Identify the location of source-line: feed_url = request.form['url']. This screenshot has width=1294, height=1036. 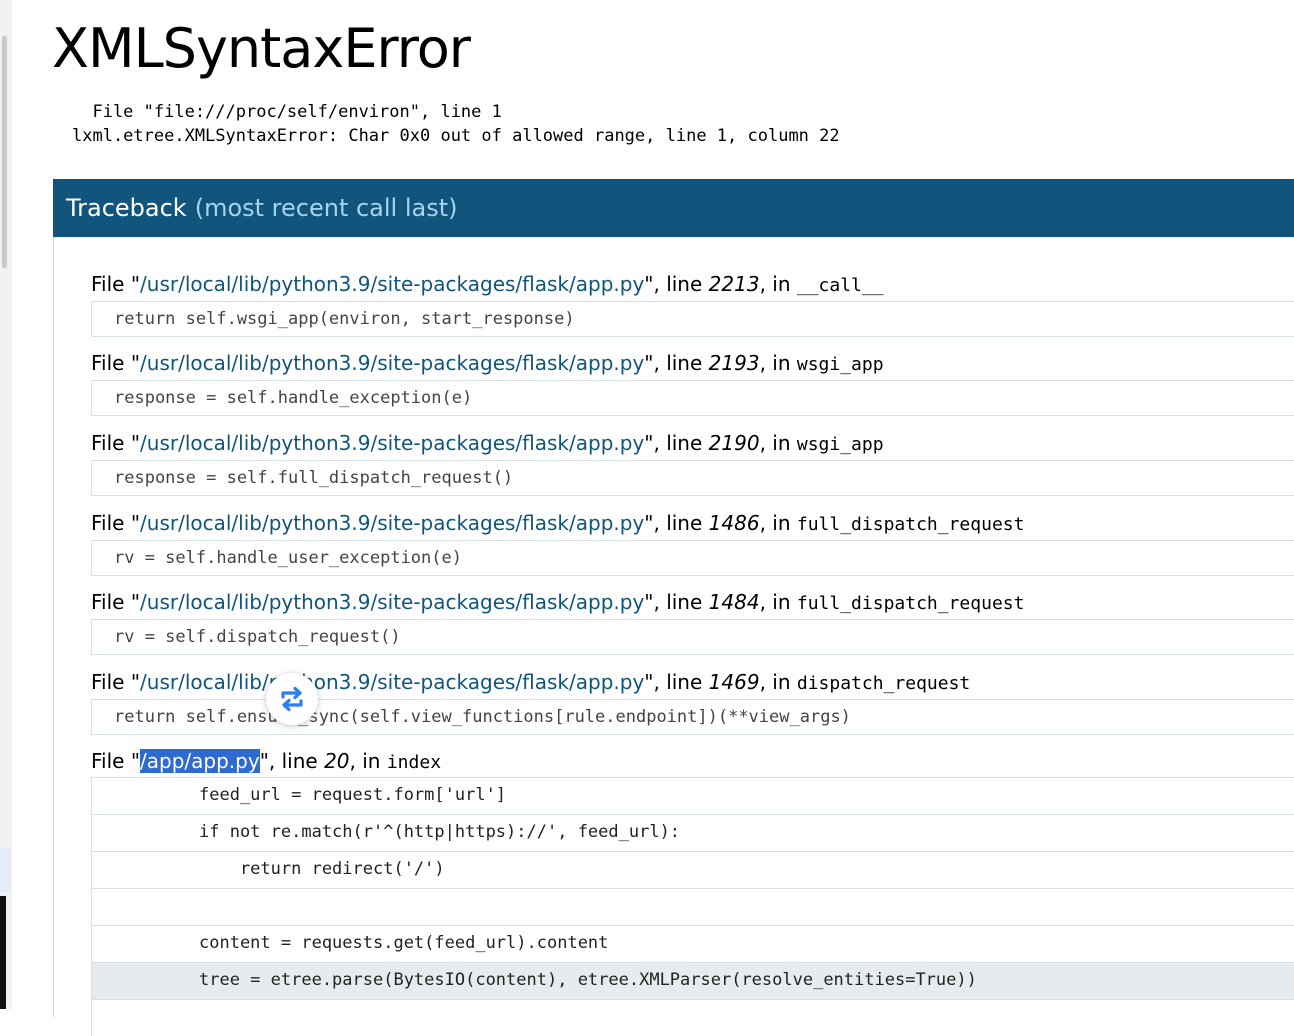
(692, 795).